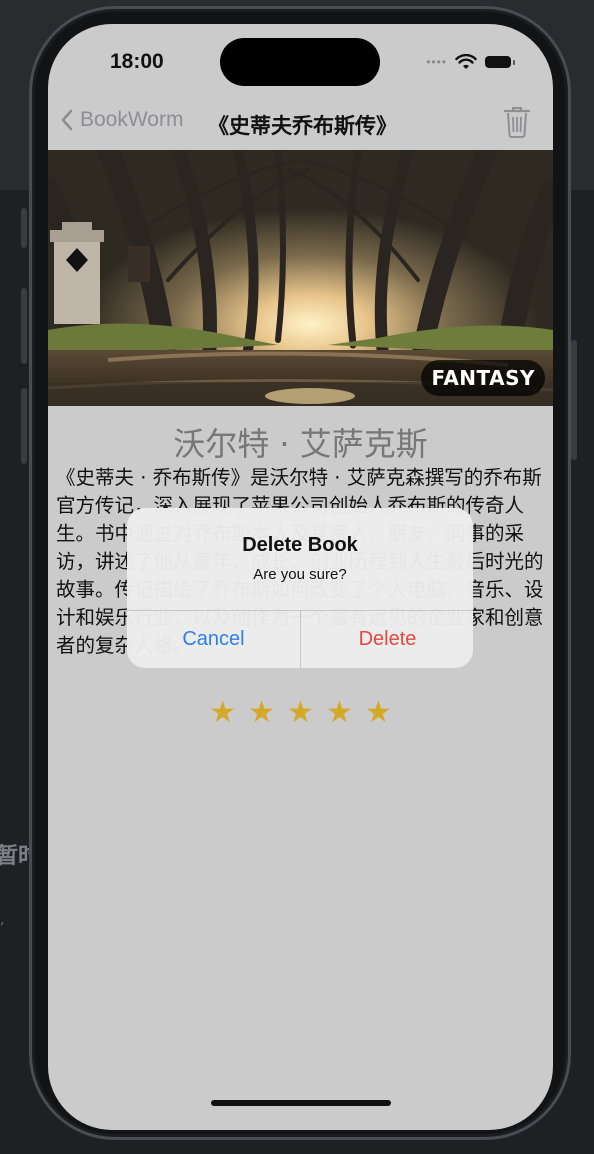 This screenshot has width=594, height=1154. I want to click on genre-badge: FANTASY, so click(483, 378).